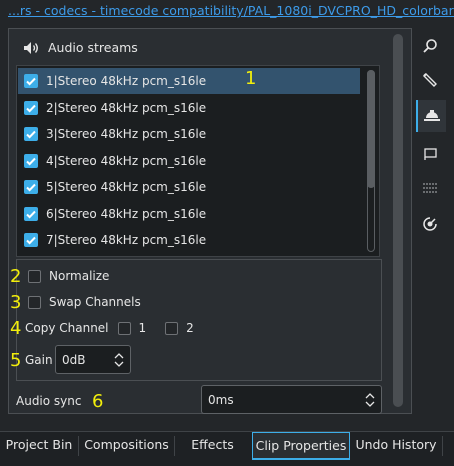  I want to click on audio-sync-label: Audio sync, so click(49, 401).